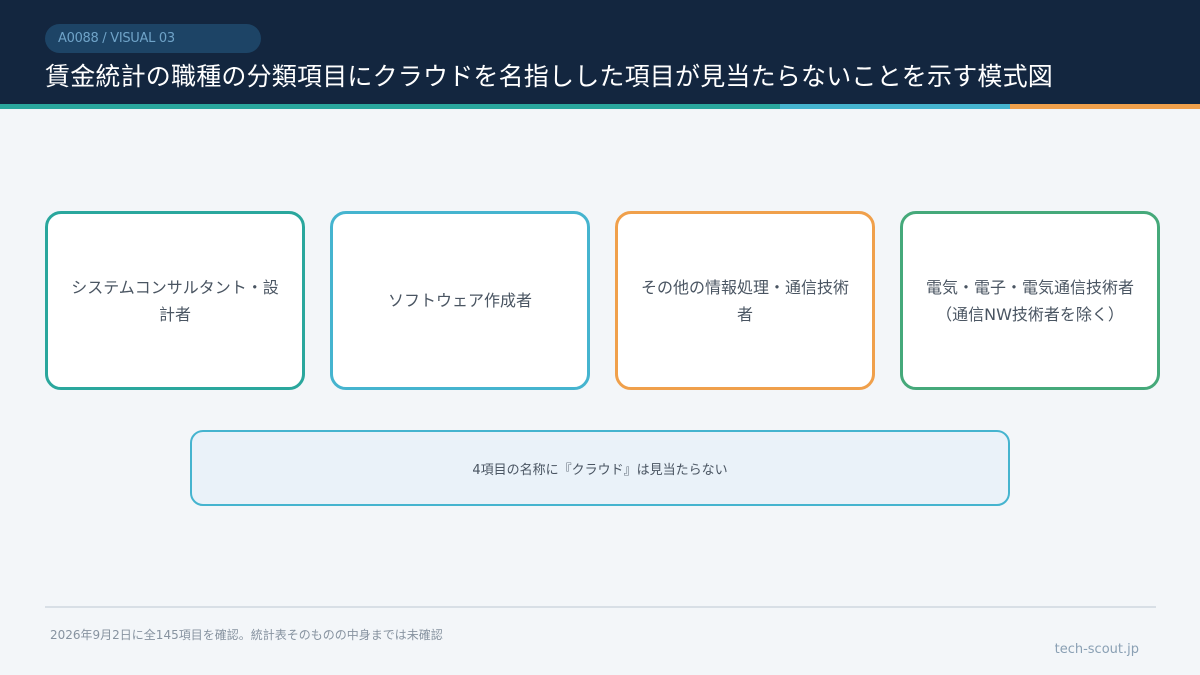 The width and height of the screenshot is (1200, 675). I want to click on footnote: 2026年9月2日に全145項目を確認。統計表そのものの中身までは未確認, so click(246, 635).